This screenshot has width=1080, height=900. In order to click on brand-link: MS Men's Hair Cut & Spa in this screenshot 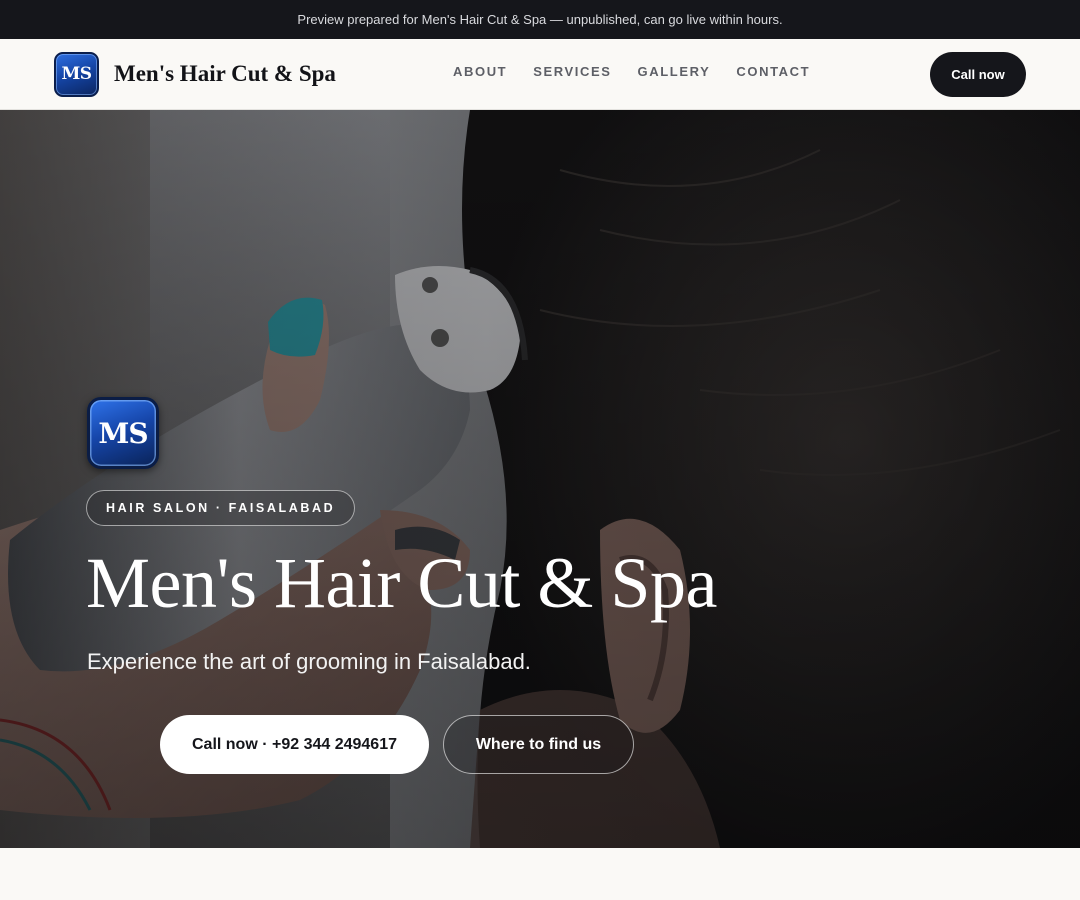, I will do `click(195, 74)`.